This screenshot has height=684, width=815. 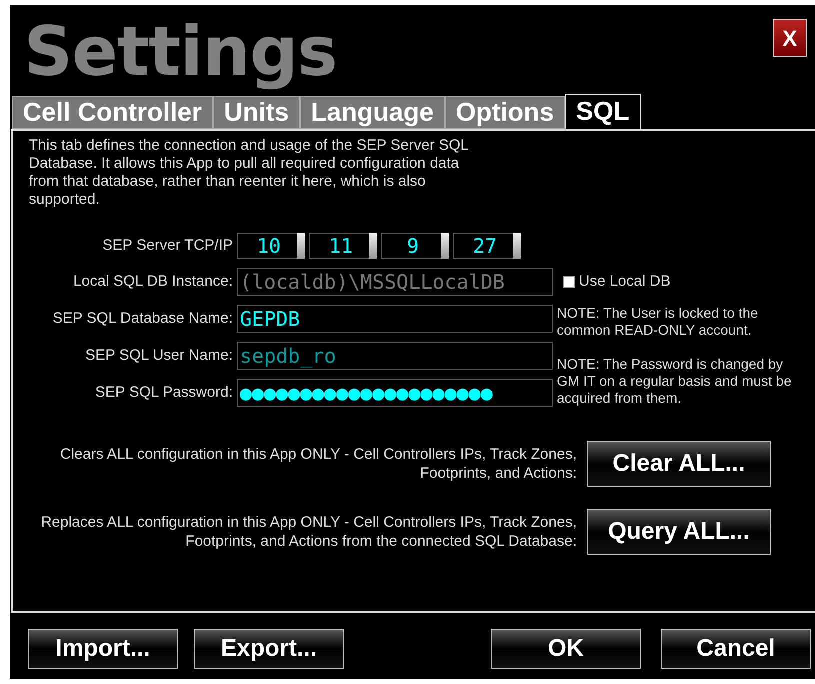 What do you see at coordinates (790, 38) in the screenshot?
I see `close-button: X` at bounding box center [790, 38].